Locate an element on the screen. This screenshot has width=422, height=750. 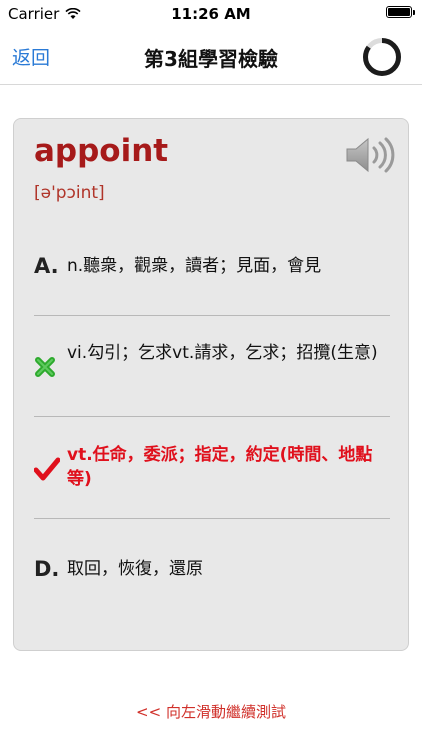
status-bar: Carrier 11:26 AM is located at coordinates (211, 14).